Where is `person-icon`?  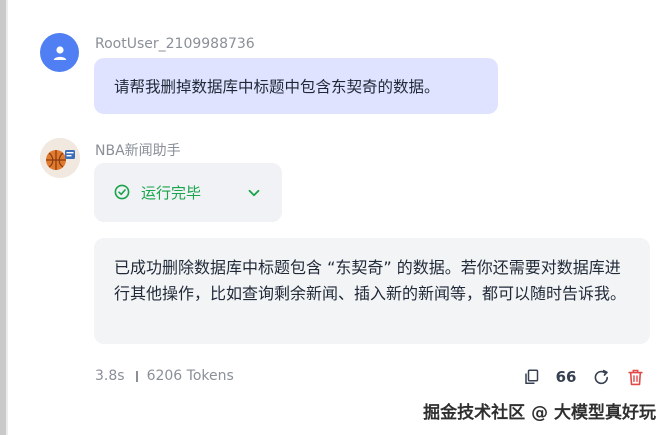
person-icon is located at coordinates (59, 52).